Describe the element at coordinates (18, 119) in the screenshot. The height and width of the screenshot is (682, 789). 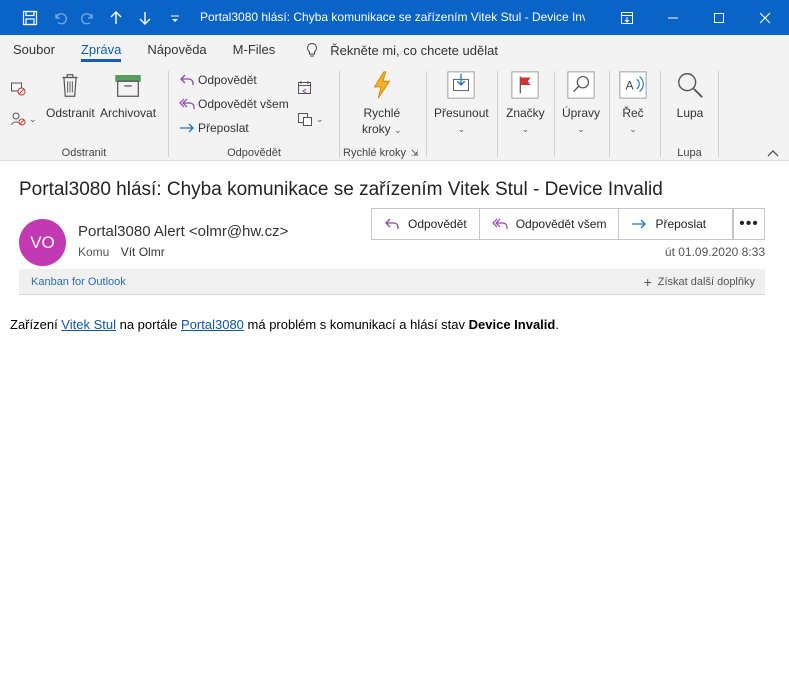
I see `junk-icon` at that location.